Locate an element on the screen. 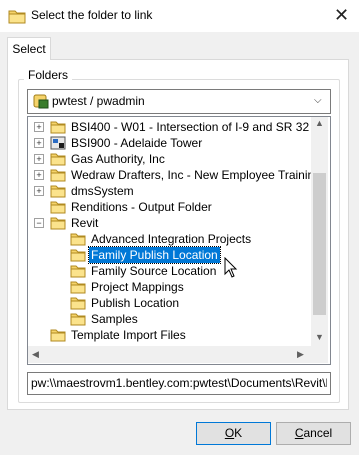 The height and width of the screenshot is (455, 359). scroll-left-icon: ◀ is located at coordinates (35, 354).